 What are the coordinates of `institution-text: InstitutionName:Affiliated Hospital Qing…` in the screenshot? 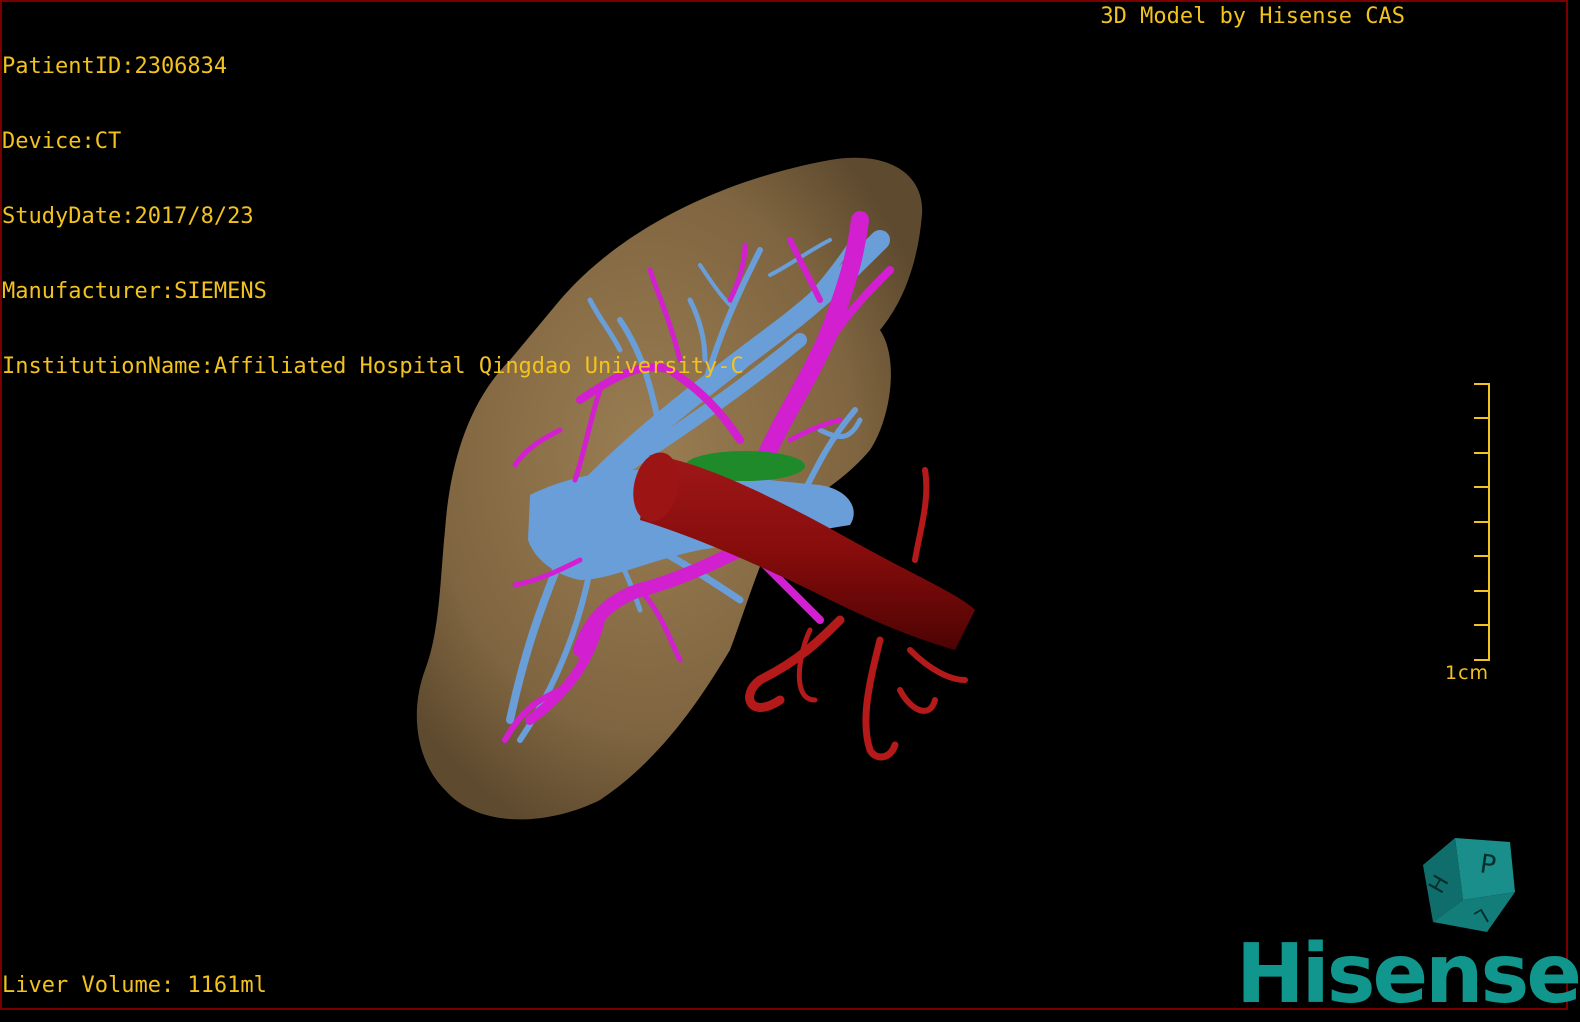 It's located at (373, 366).